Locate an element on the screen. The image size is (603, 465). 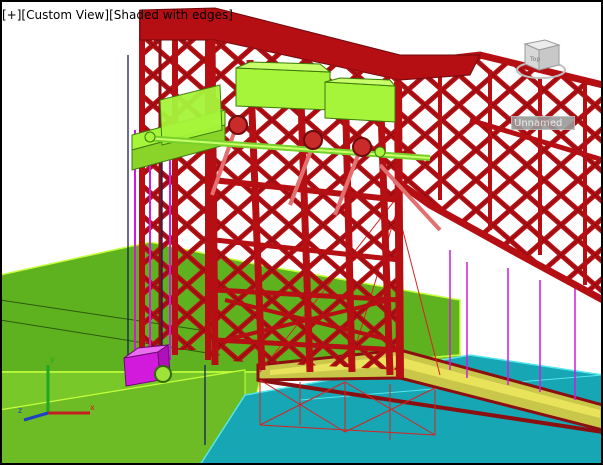
viewport-label: [+][Custom View][Shaded with edges] is located at coordinates (117, 15).